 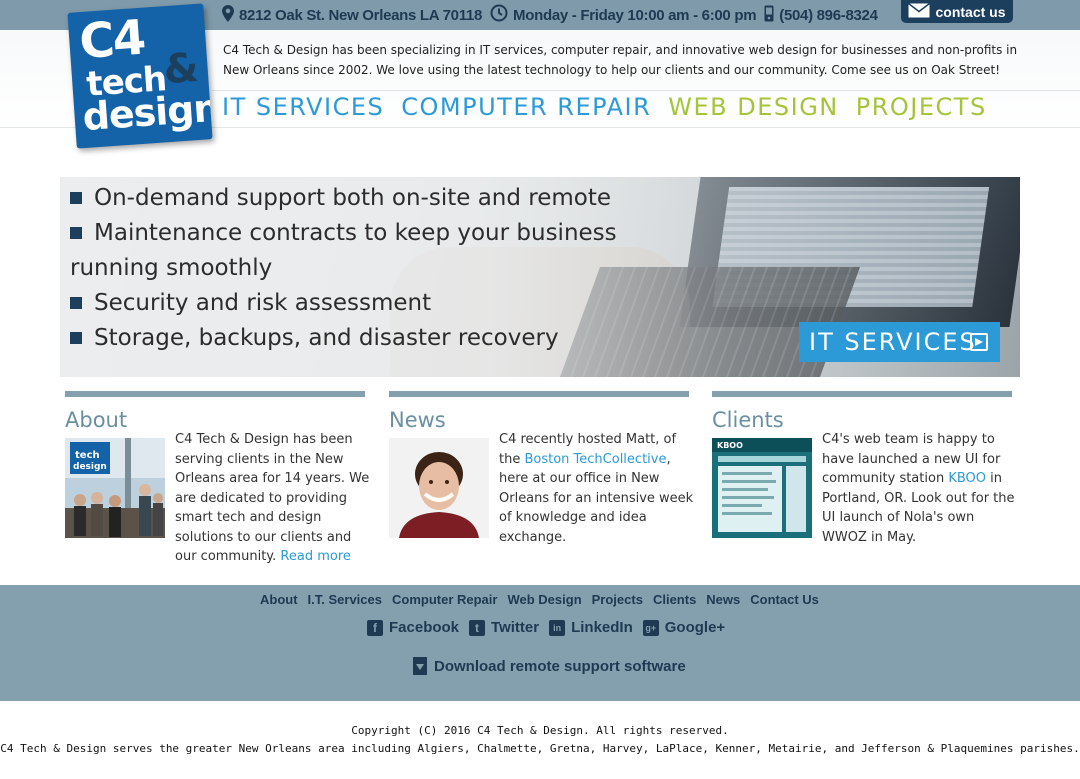 I want to click on twitter-icon: t, so click(x=477, y=627).